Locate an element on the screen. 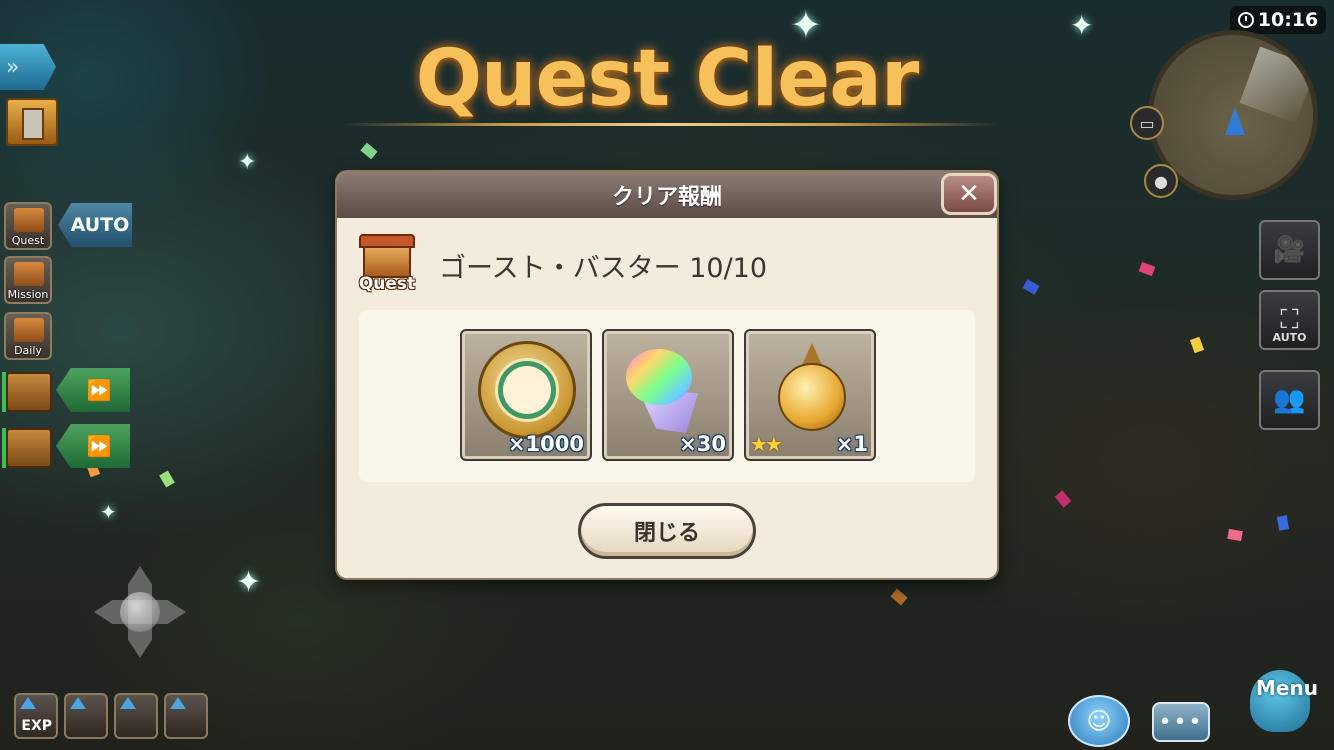 The height and width of the screenshot is (750, 1334). reward-item: ★★ ×1 is located at coordinates (810, 395).